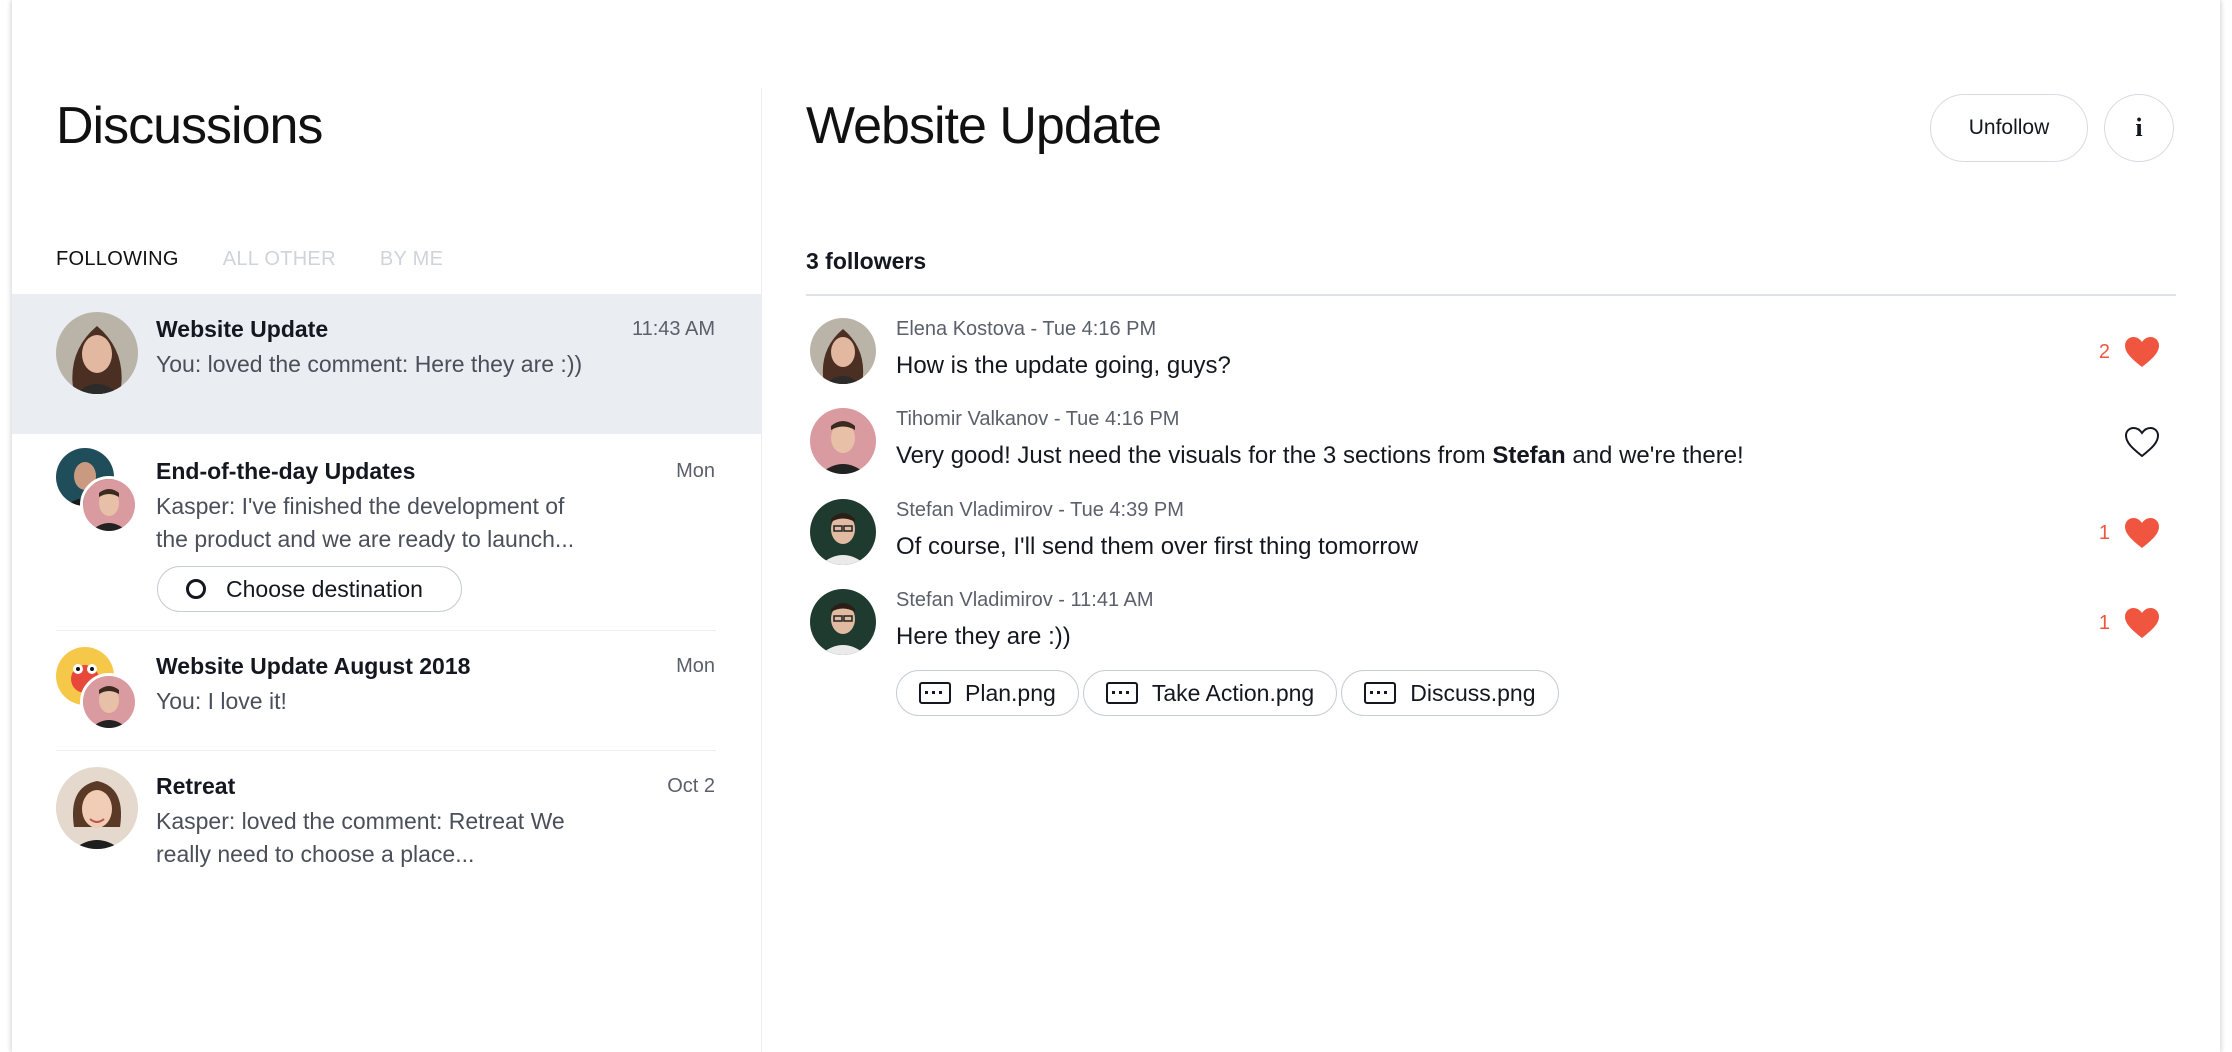 This screenshot has width=2232, height=1052. What do you see at coordinates (313, 666) in the screenshot?
I see `thread-title: Website Update August 2018` at bounding box center [313, 666].